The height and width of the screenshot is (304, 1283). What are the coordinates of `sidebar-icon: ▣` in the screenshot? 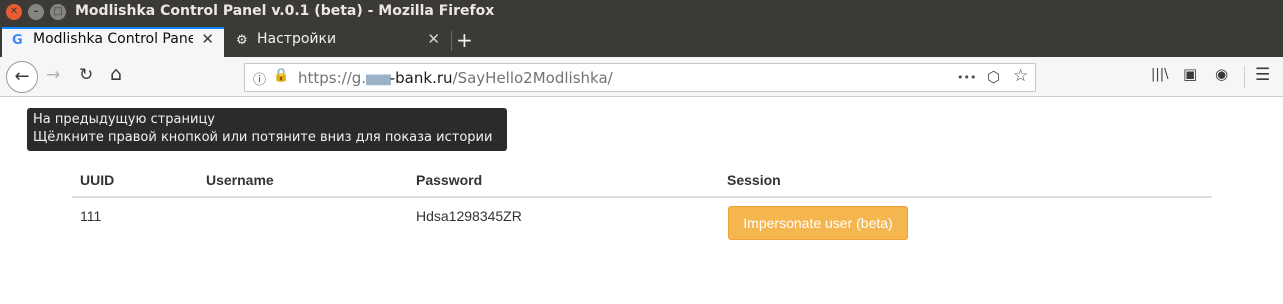 It's located at (1190, 74).